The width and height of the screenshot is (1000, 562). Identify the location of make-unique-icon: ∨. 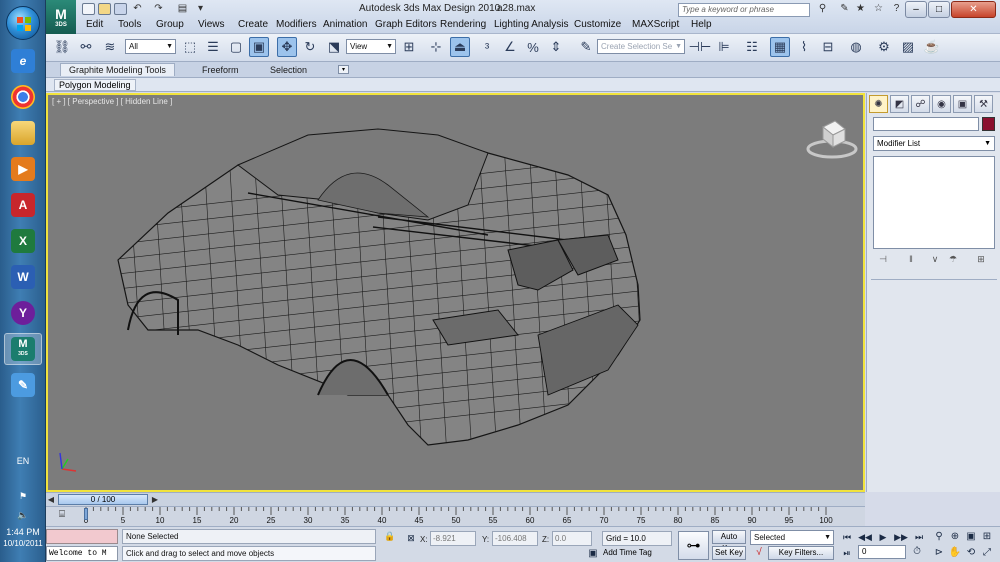
(935, 260).